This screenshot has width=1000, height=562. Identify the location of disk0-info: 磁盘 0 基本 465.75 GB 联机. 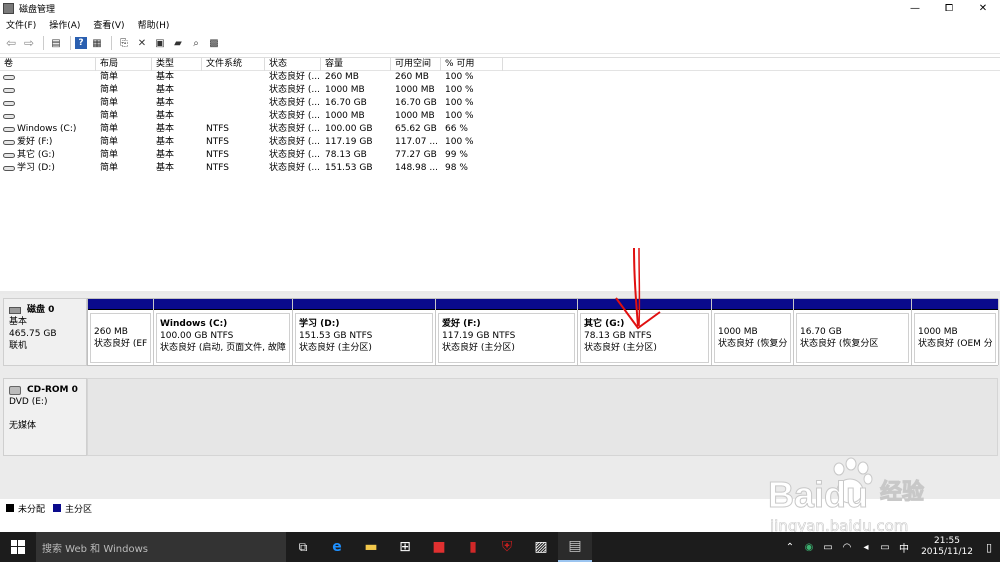
(45, 332).